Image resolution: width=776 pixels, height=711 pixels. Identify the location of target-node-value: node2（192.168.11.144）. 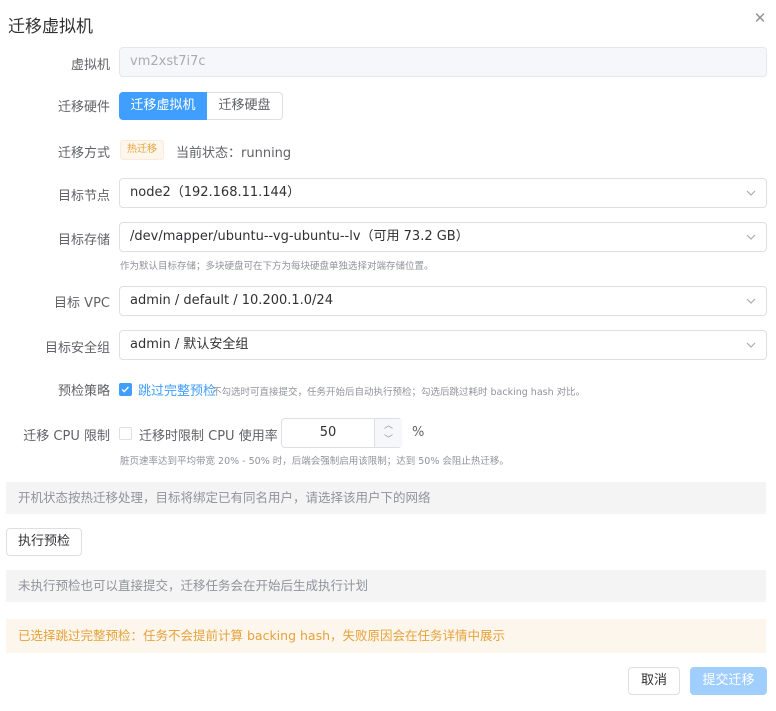
(215, 192).